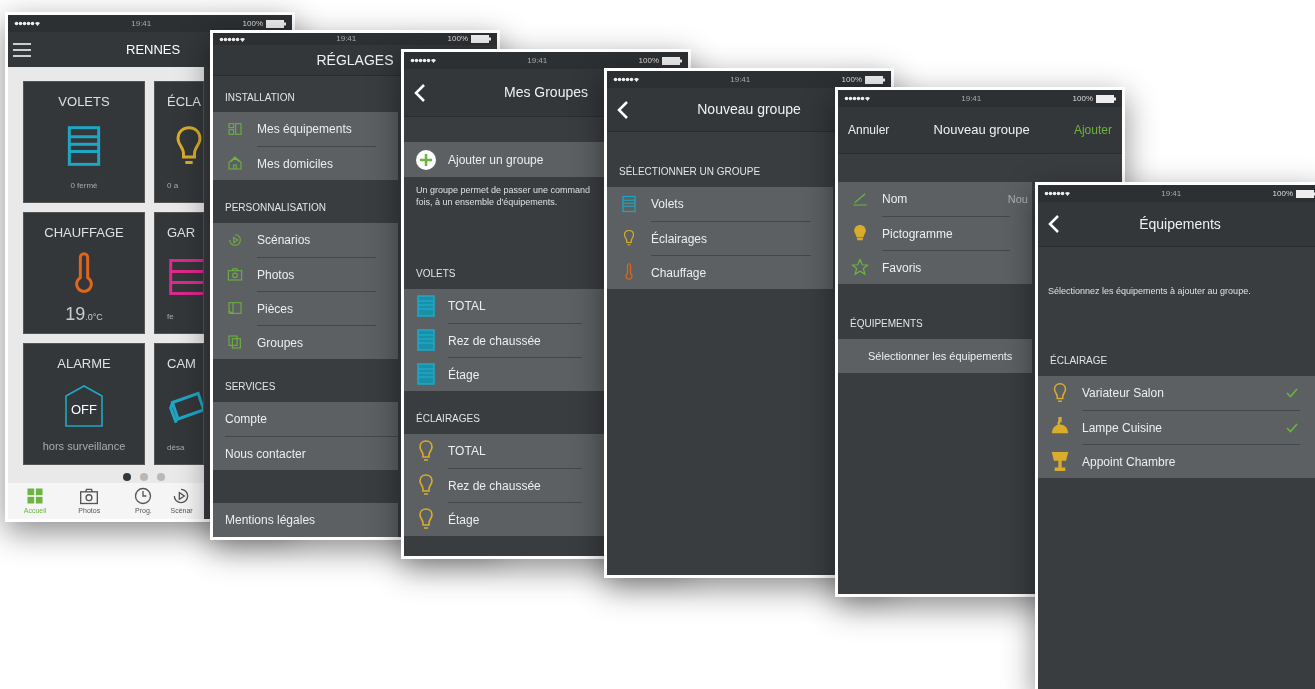  What do you see at coordinates (305, 274) in the screenshot?
I see `list-item: Photos` at bounding box center [305, 274].